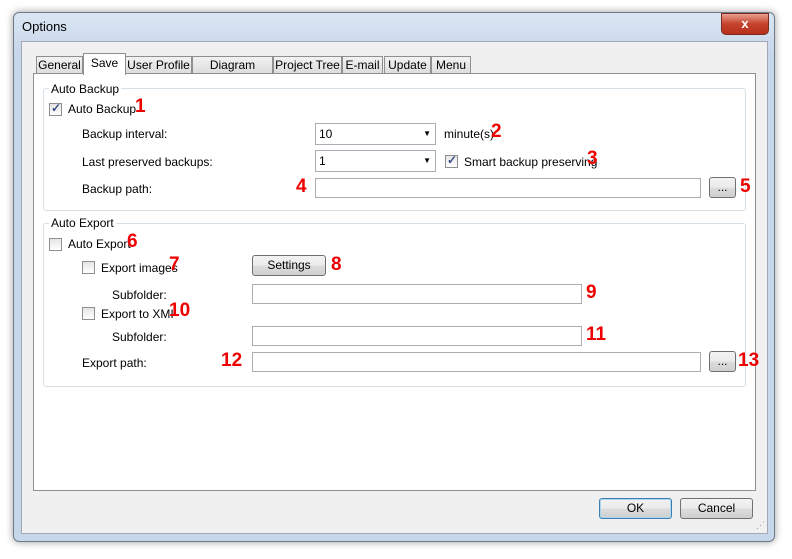 The width and height of the screenshot is (792, 559). What do you see at coordinates (139, 337) in the screenshot?
I see `xmi-subfolder-label: Subfolder:` at bounding box center [139, 337].